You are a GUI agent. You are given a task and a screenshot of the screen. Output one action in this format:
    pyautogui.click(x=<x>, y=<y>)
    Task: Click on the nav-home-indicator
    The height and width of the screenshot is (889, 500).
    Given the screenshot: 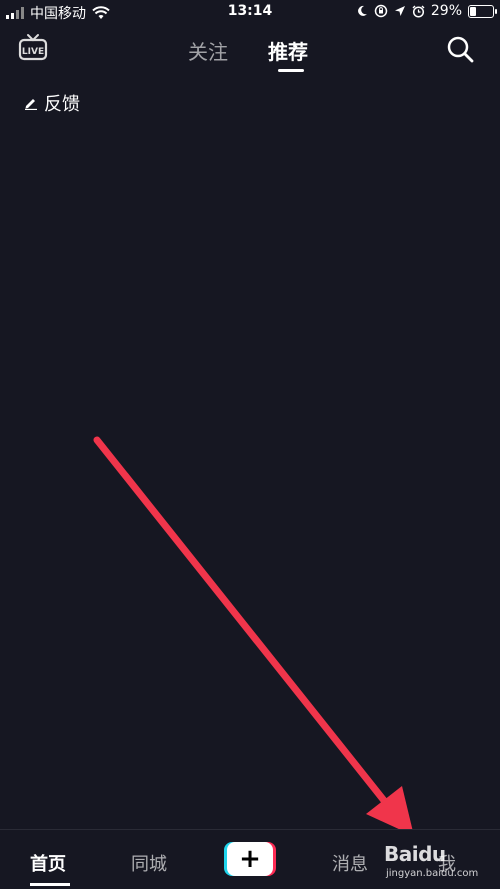 What is the action you would take?
    pyautogui.click(x=50, y=884)
    